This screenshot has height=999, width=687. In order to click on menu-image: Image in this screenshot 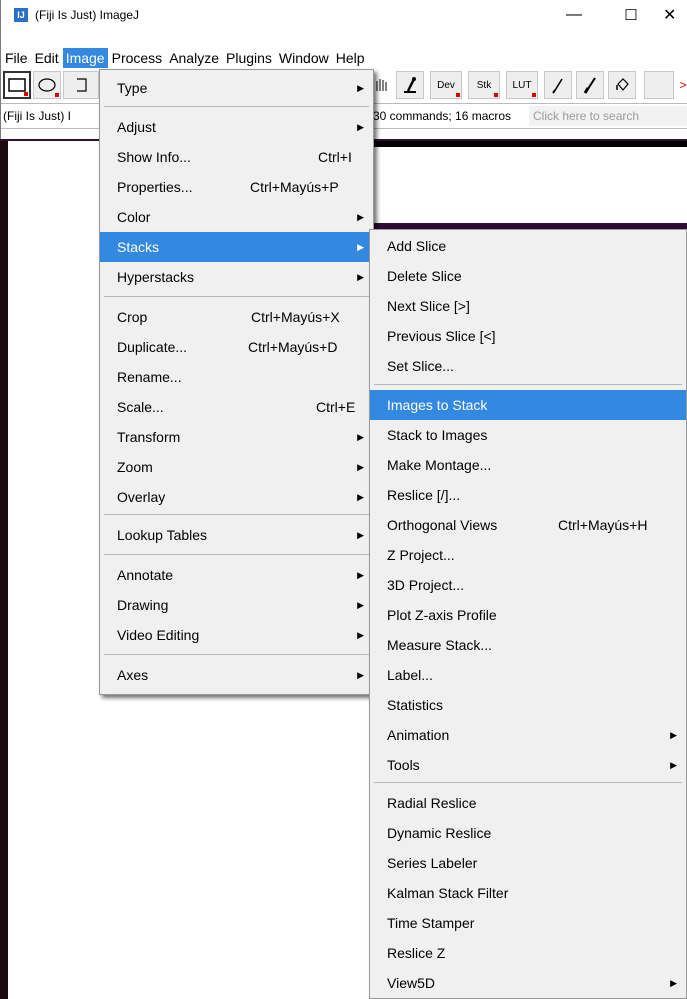, I will do `click(85, 58)`.